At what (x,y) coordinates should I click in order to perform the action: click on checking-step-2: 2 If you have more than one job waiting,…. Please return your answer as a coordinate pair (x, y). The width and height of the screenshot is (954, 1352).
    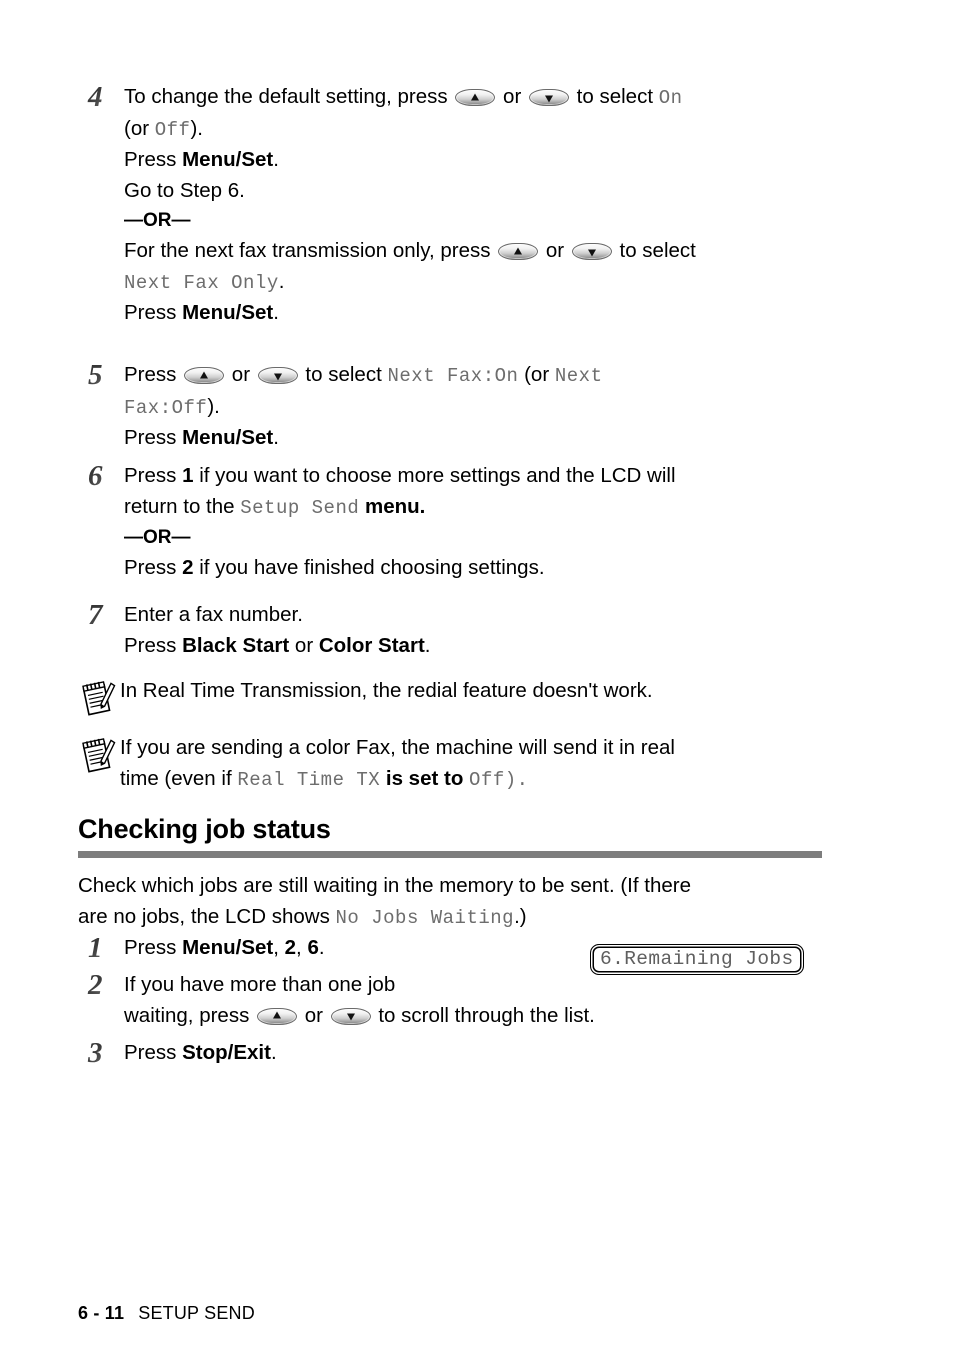
    Looking at the image, I should click on (428, 1000).